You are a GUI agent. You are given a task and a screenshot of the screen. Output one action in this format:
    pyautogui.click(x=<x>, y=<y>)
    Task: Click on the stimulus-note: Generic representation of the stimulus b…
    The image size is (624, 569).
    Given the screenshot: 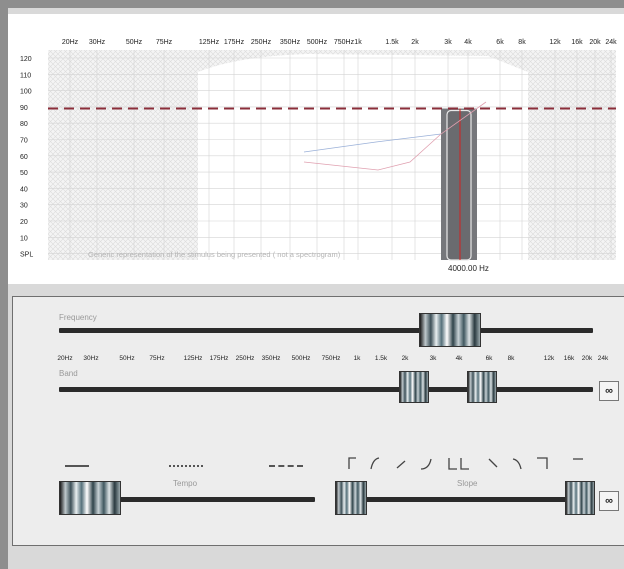 What is the action you would take?
    pyautogui.click(x=214, y=254)
    